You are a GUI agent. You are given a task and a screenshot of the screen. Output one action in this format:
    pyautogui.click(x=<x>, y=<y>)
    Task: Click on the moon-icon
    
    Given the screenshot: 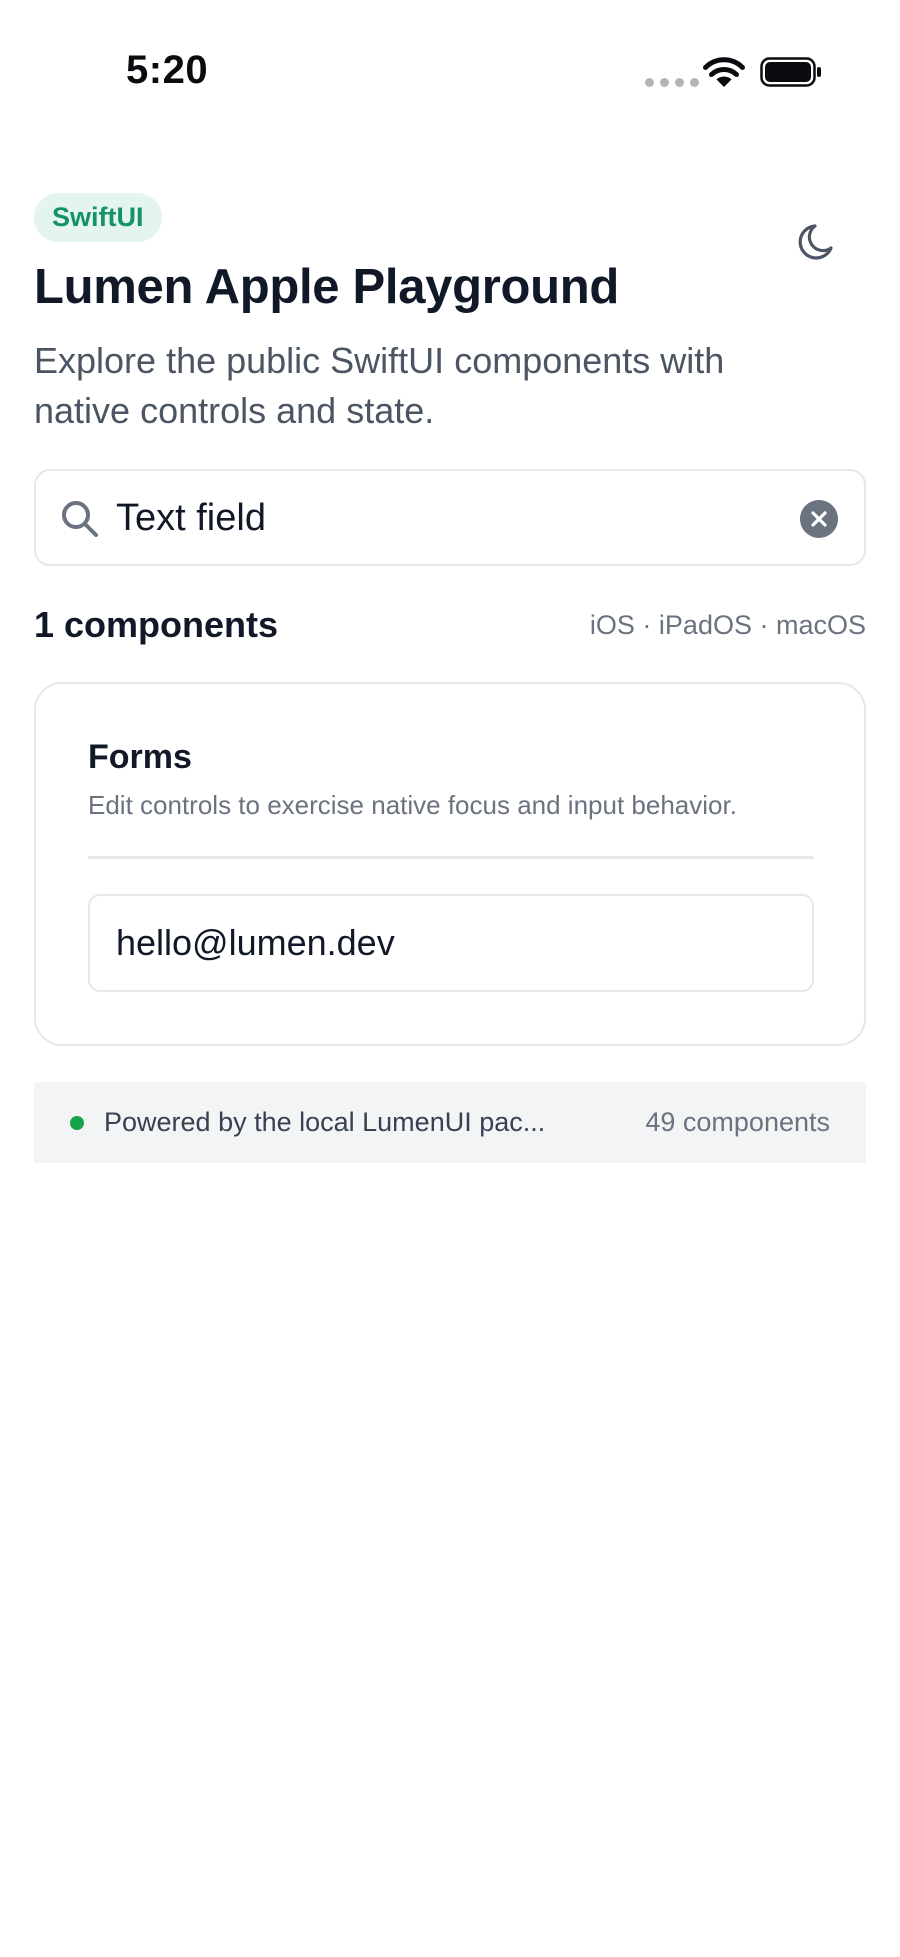 What is the action you would take?
    pyautogui.click(x=817, y=242)
    